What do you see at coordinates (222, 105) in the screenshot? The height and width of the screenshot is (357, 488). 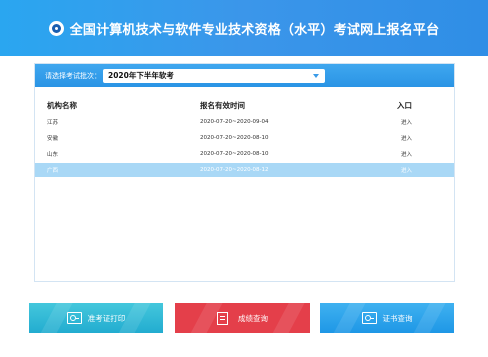 I see `col-header-period: 报名有效时间` at bounding box center [222, 105].